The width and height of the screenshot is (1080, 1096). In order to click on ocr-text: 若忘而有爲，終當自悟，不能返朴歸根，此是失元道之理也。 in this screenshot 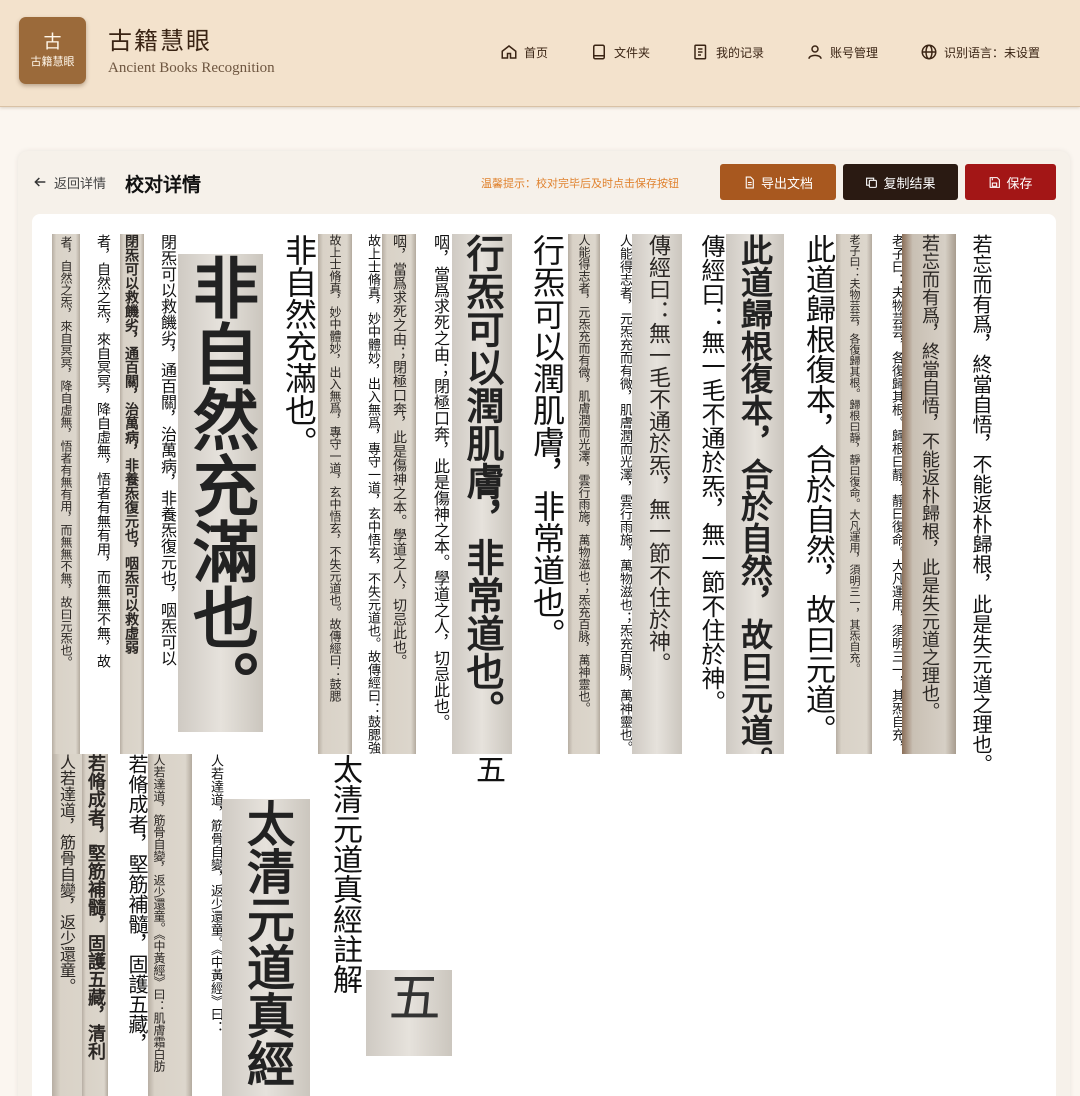, I will do `click(981, 504)`.